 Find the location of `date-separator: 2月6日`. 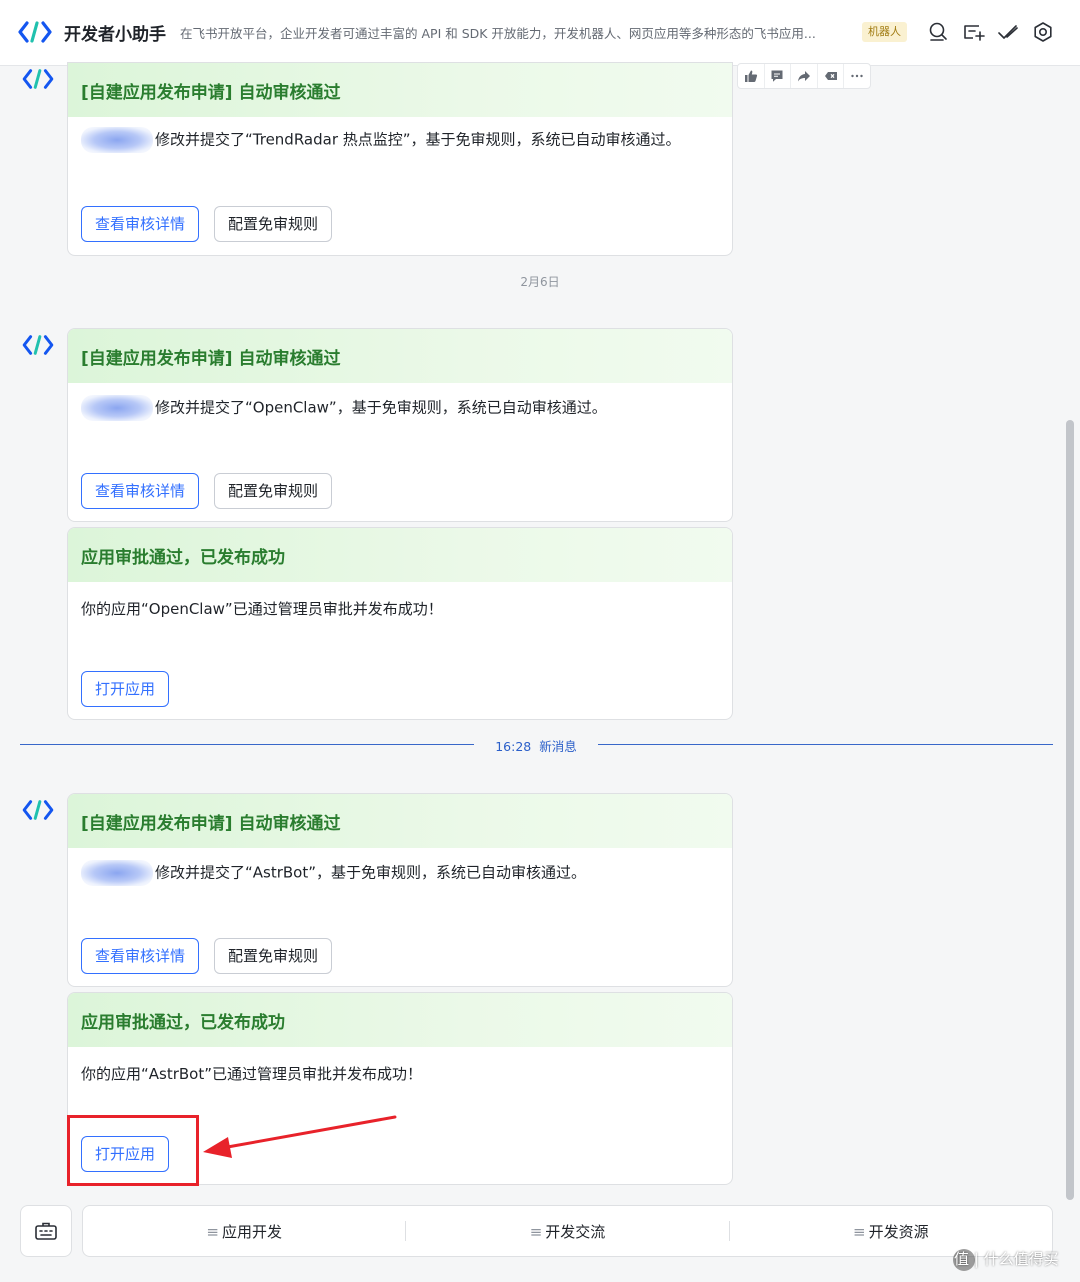

date-separator: 2月6日 is located at coordinates (540, 282).